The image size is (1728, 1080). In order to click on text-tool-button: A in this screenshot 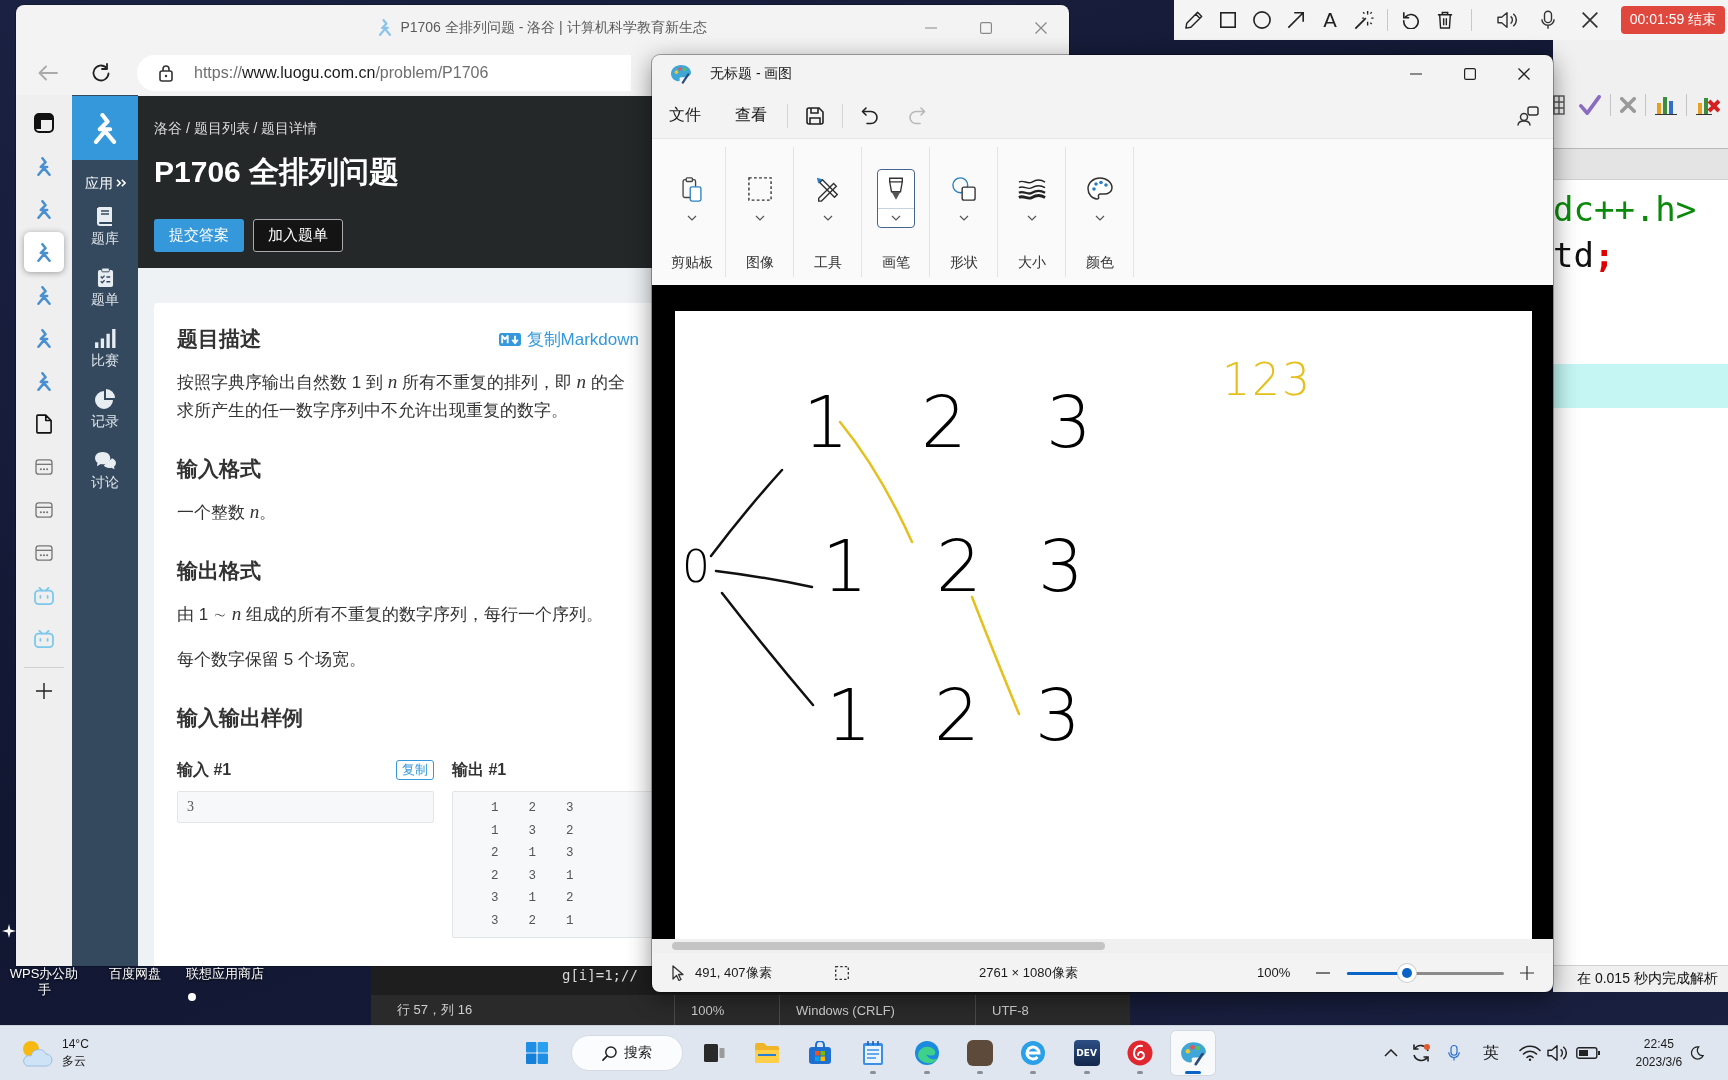, I will do `click(1330, 20)`.